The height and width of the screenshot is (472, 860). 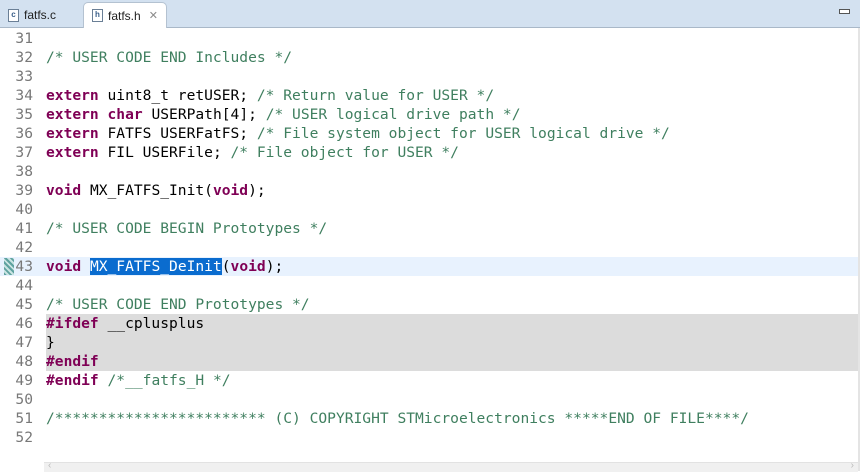 What do you see at coordinates (429, 323) in the screenshot?
I see `code-line: 46 #ifdef __cplusplus` at bounding box center [429, 323].